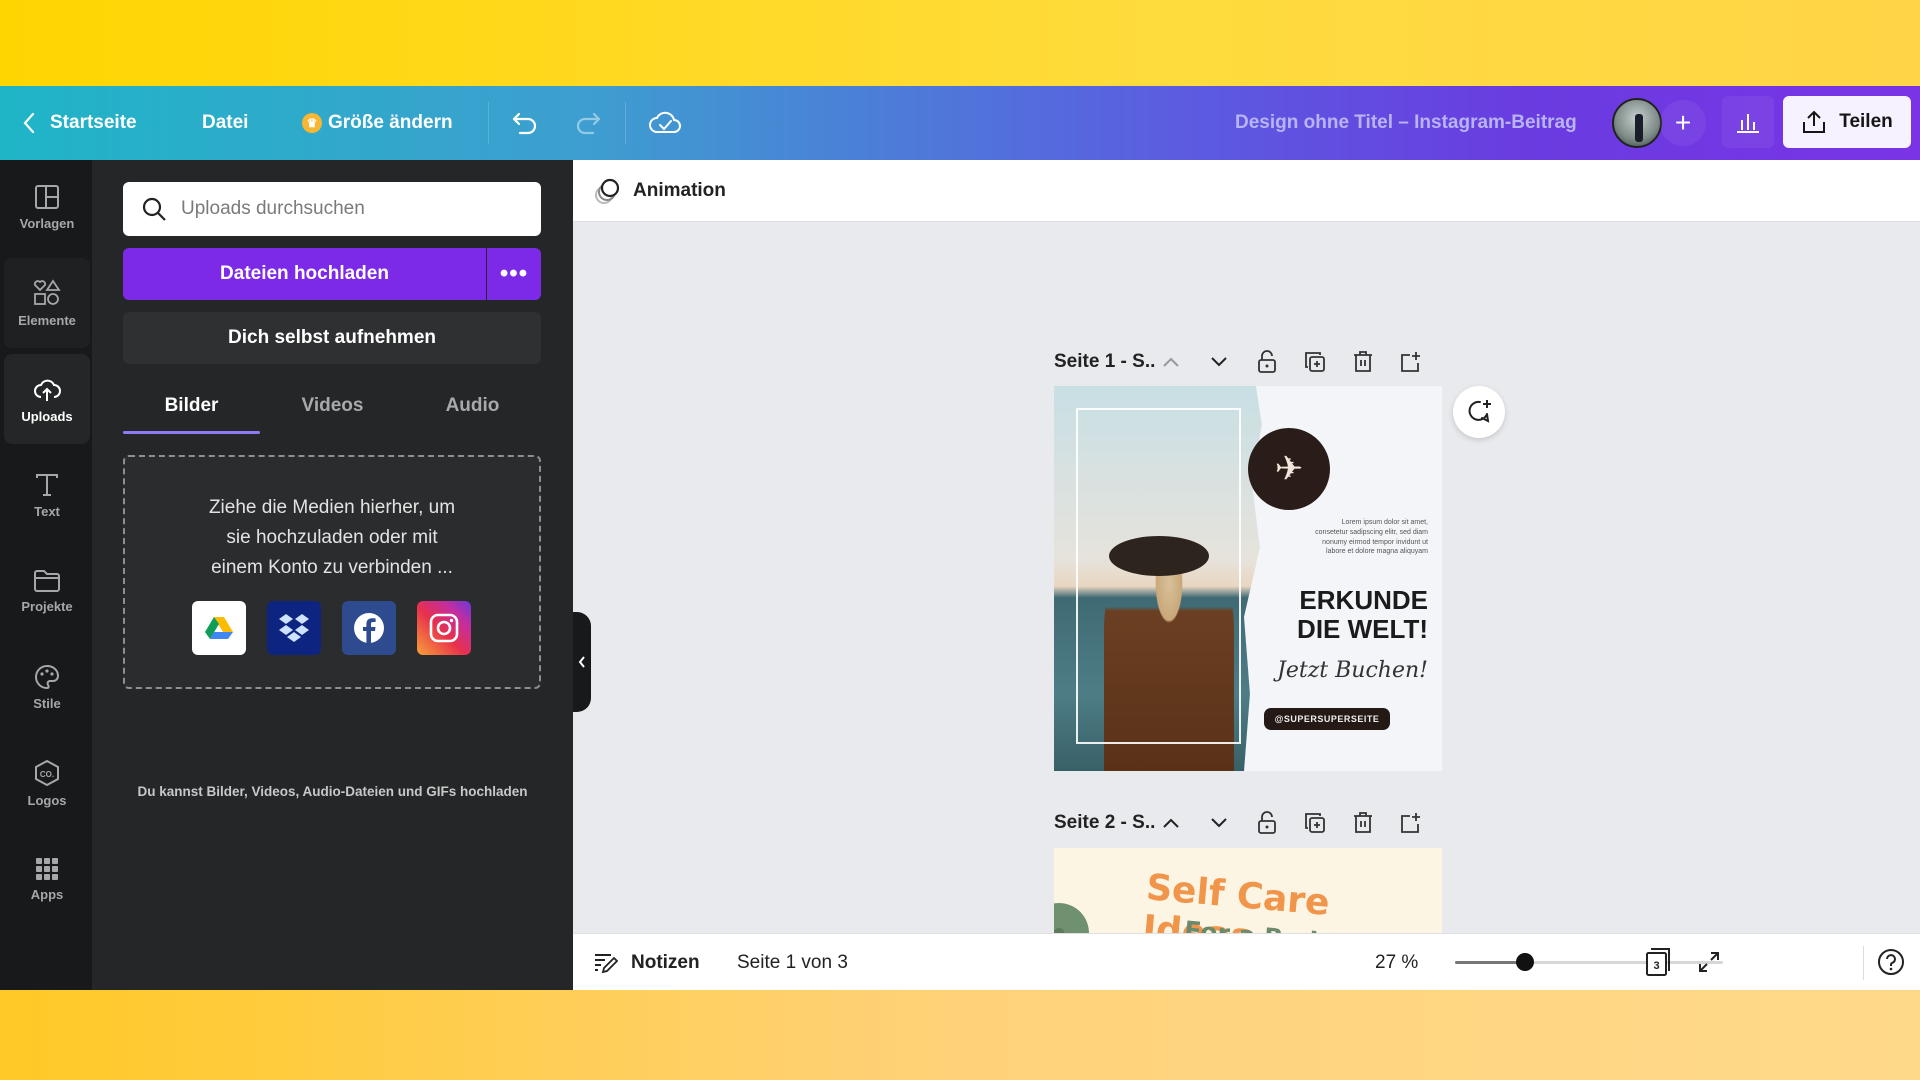  What do you see at coordinates (679, 190) in the screenshot?
I see `animation-label: Animation` at bounding box center [679, 190].